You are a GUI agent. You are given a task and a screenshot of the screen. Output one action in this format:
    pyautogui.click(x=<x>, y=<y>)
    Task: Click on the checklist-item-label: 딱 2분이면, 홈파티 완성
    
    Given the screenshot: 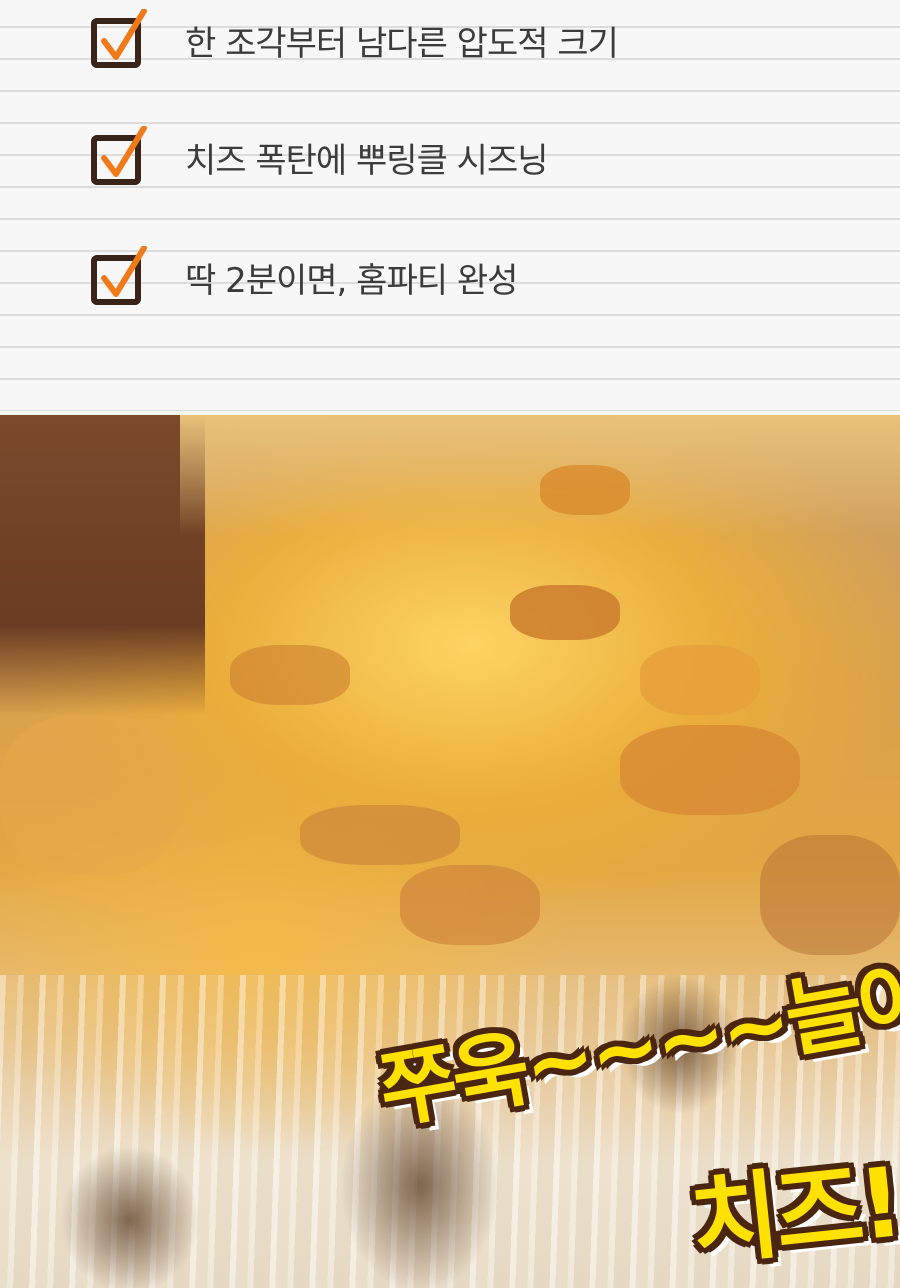 What is the action you would take?
    pyautogui.click(x=351, y=280)
    